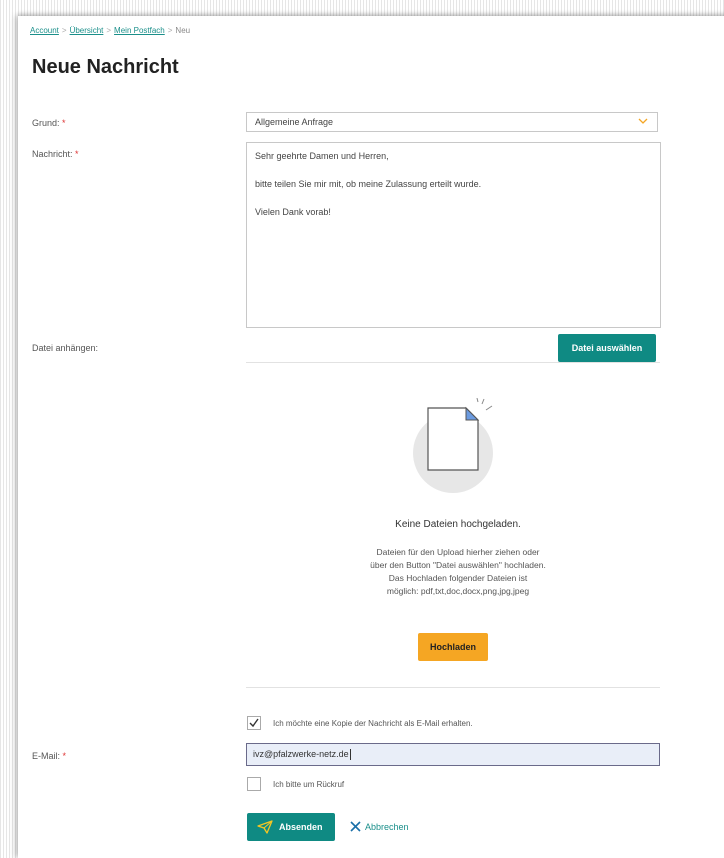  I want to click on callback-checkbox, so click(254, 784).